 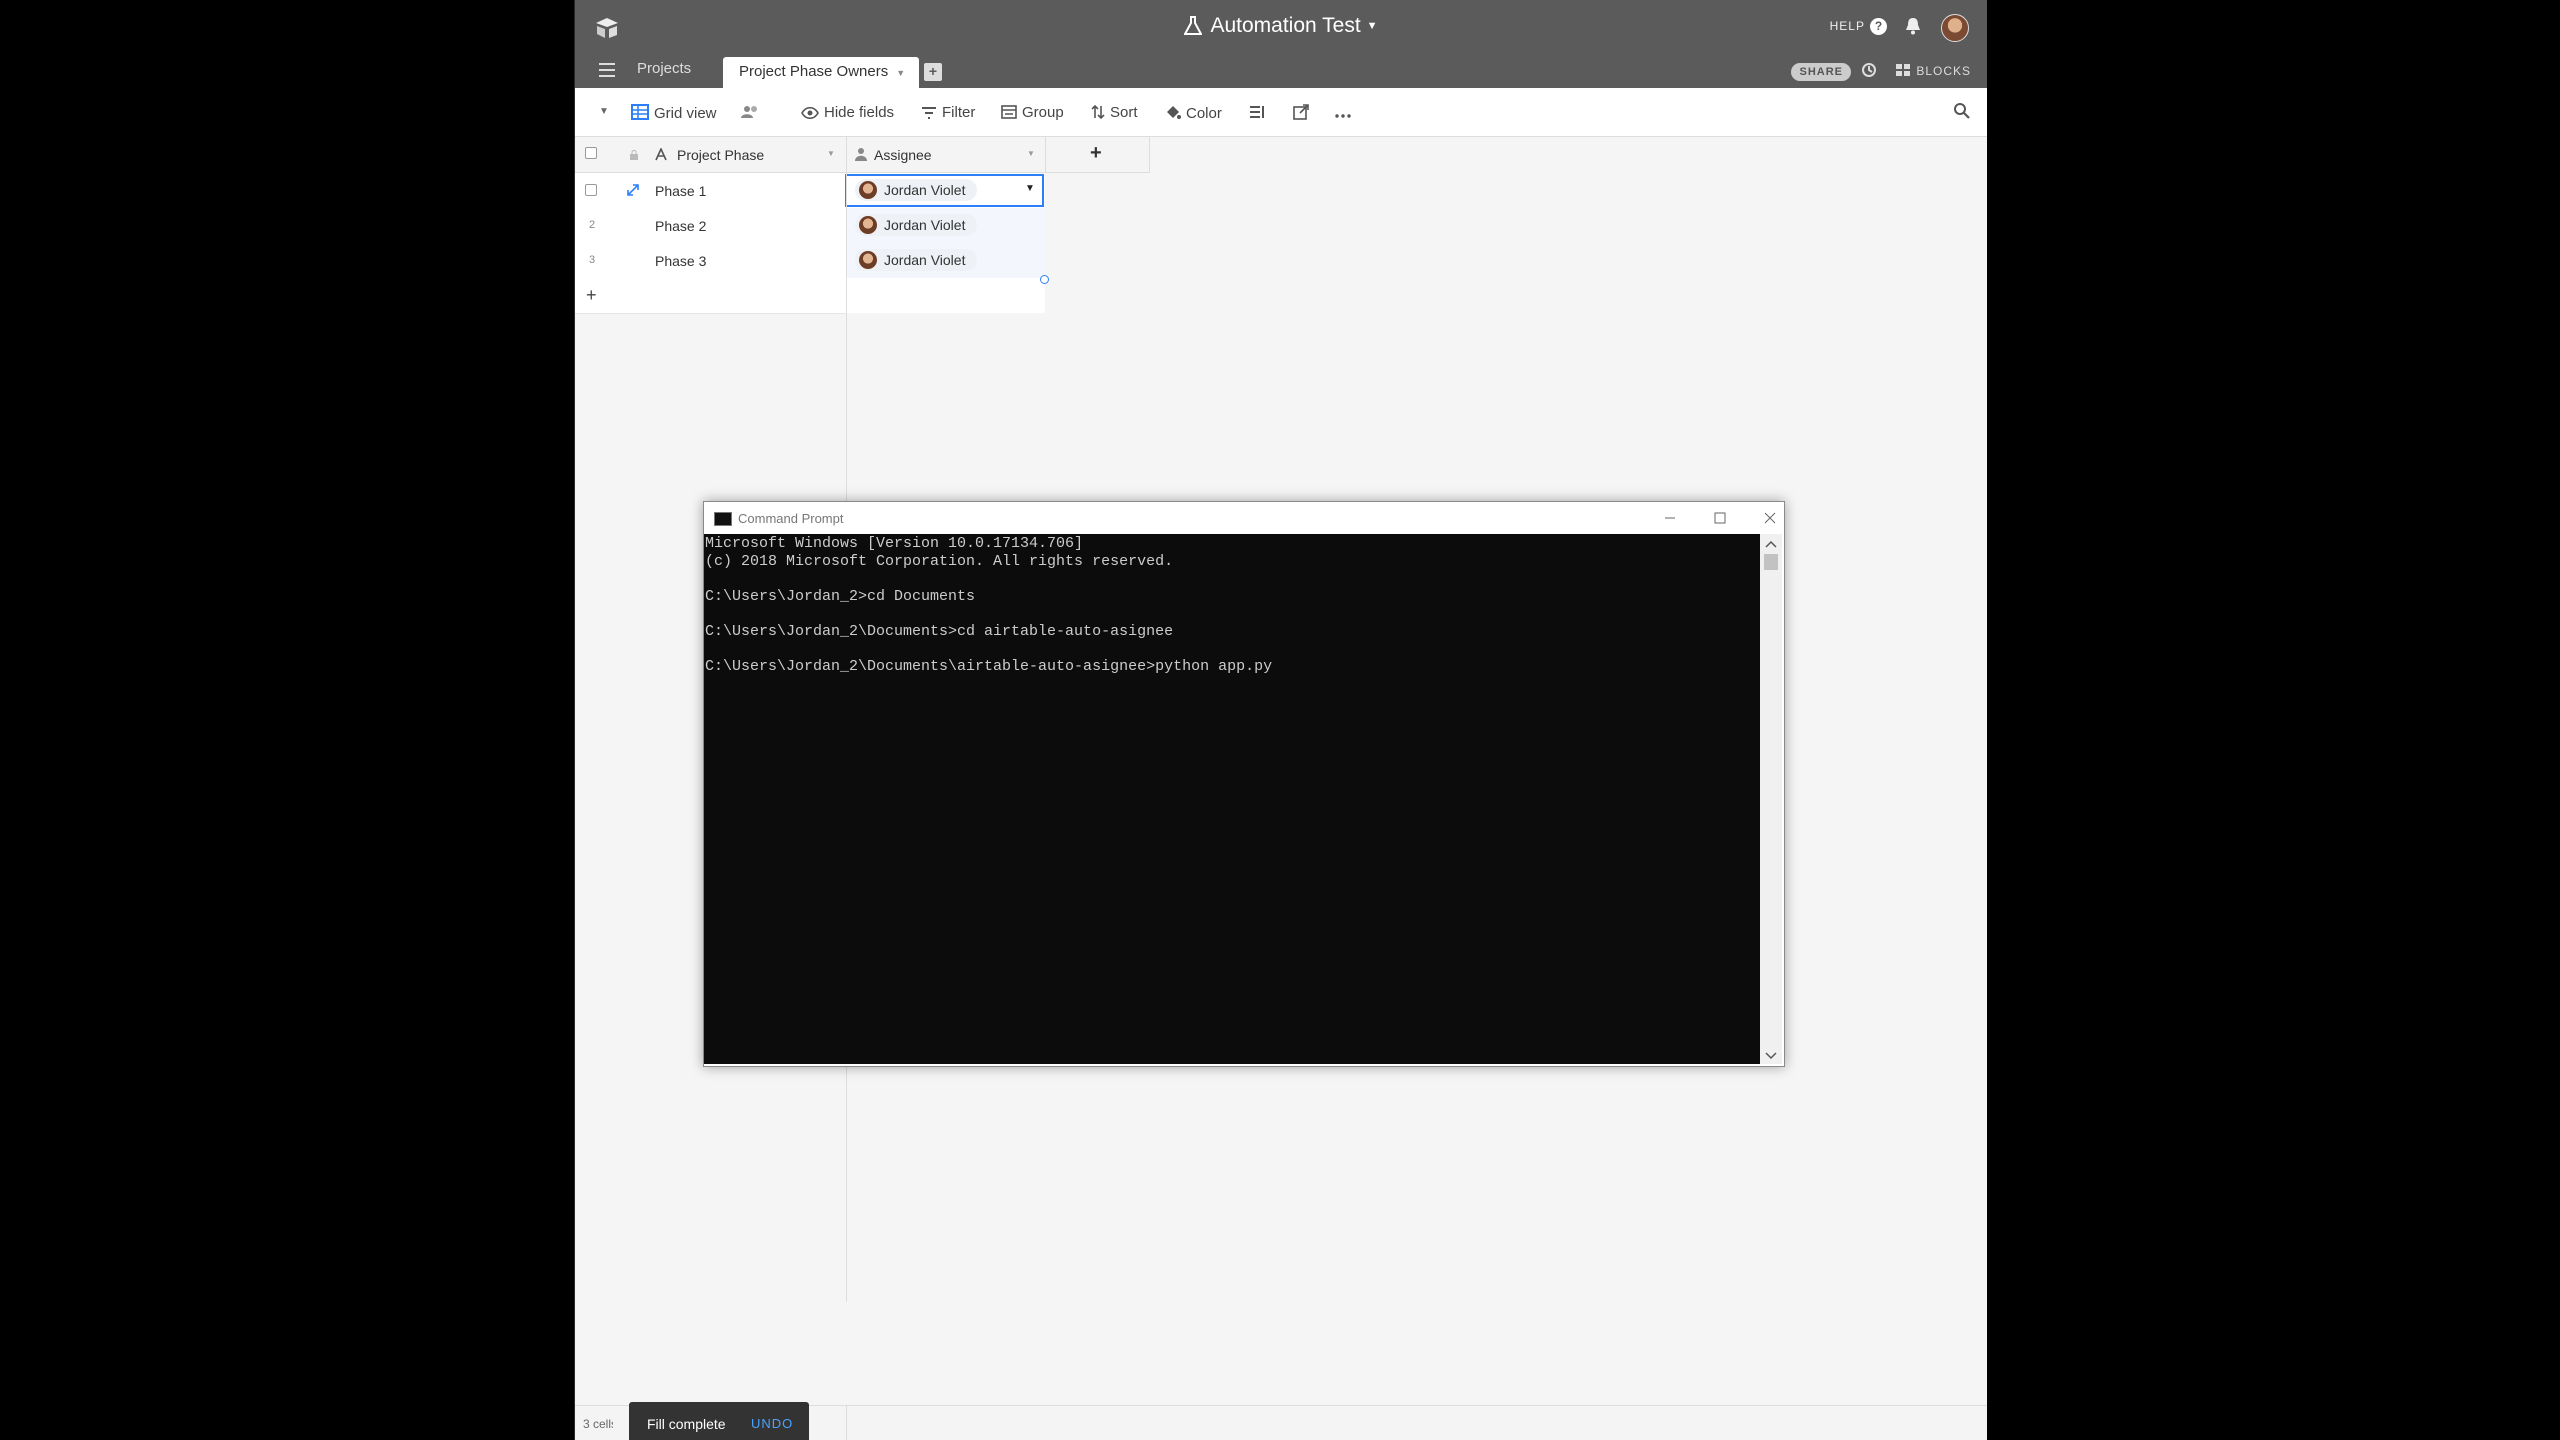 What do you see at coordinates (1244, 518) in the screenshot?
I see `cmd-title-bar: Command Prompt` at bounding box center [1244, 518].